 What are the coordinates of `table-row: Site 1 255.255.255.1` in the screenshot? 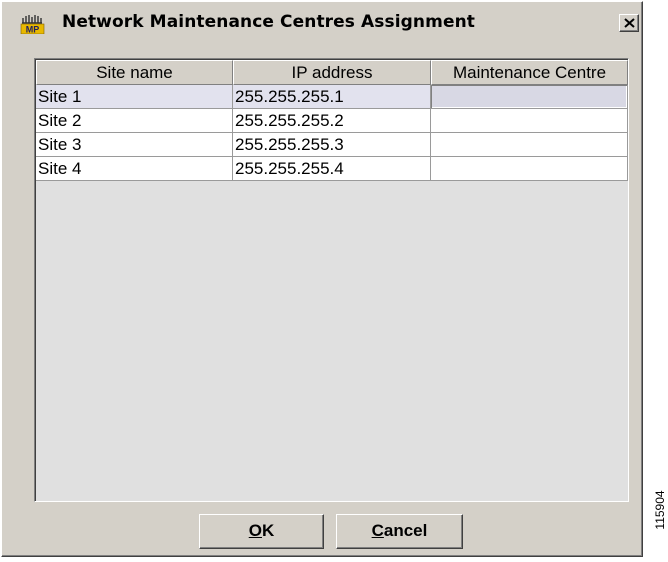 It's located at (332, 97).